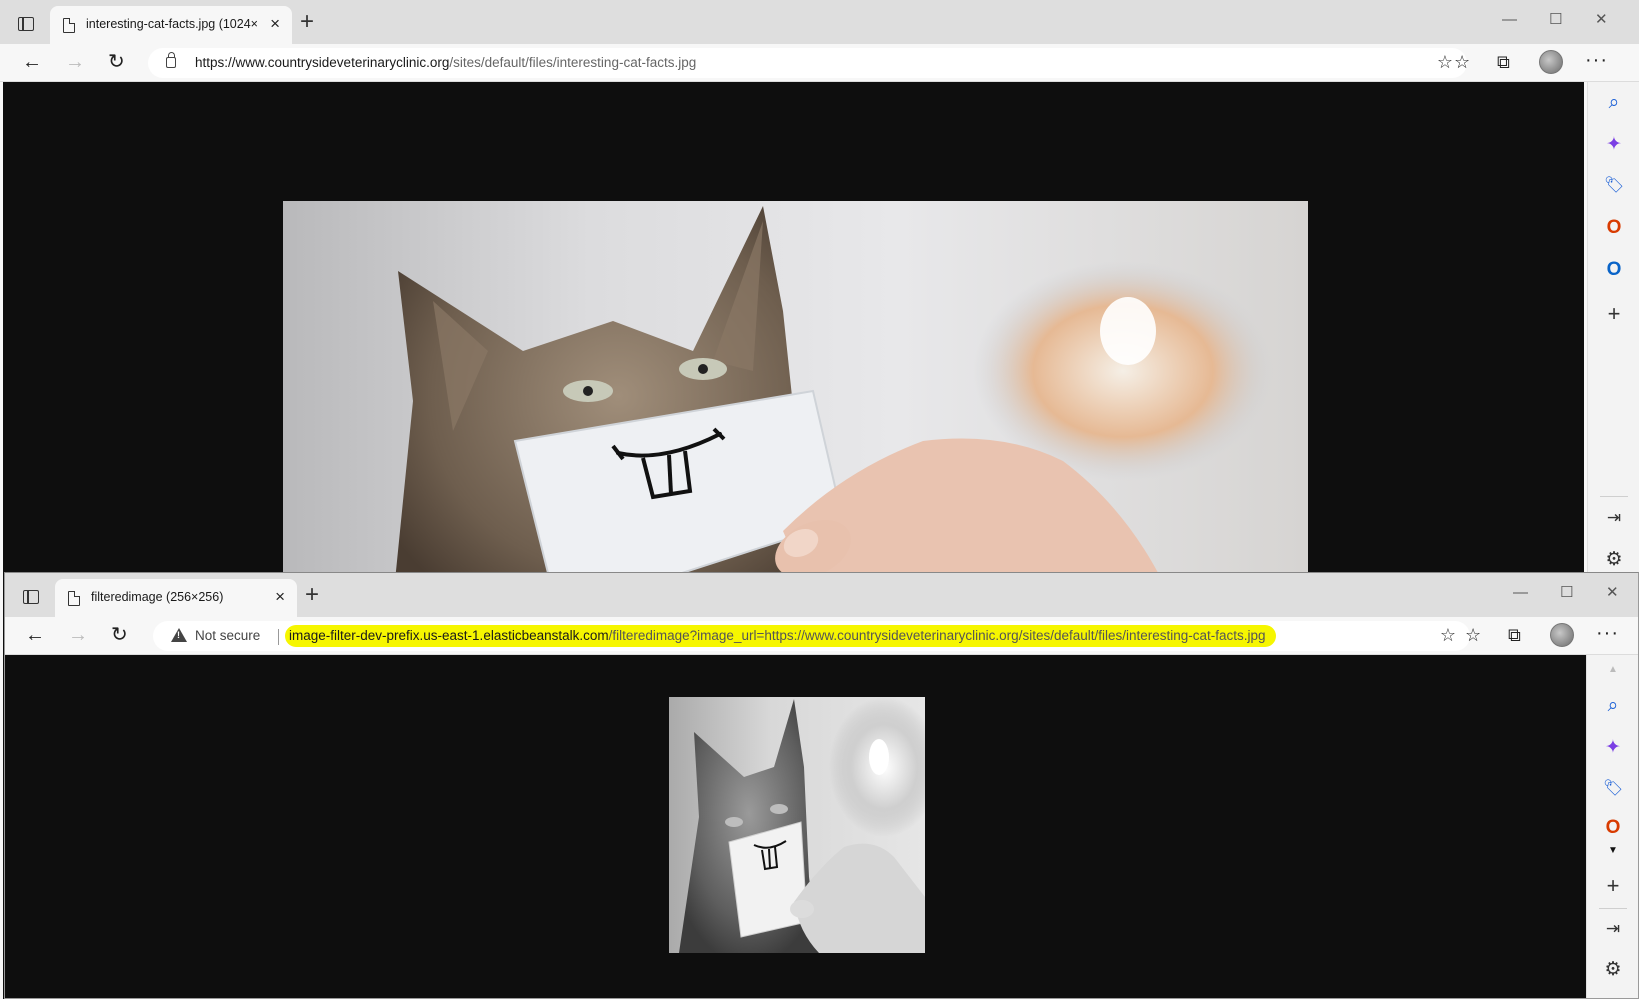  I want to click on tab-title: interesting-cat-facts.jpg (1024×4, so click(172, 24).